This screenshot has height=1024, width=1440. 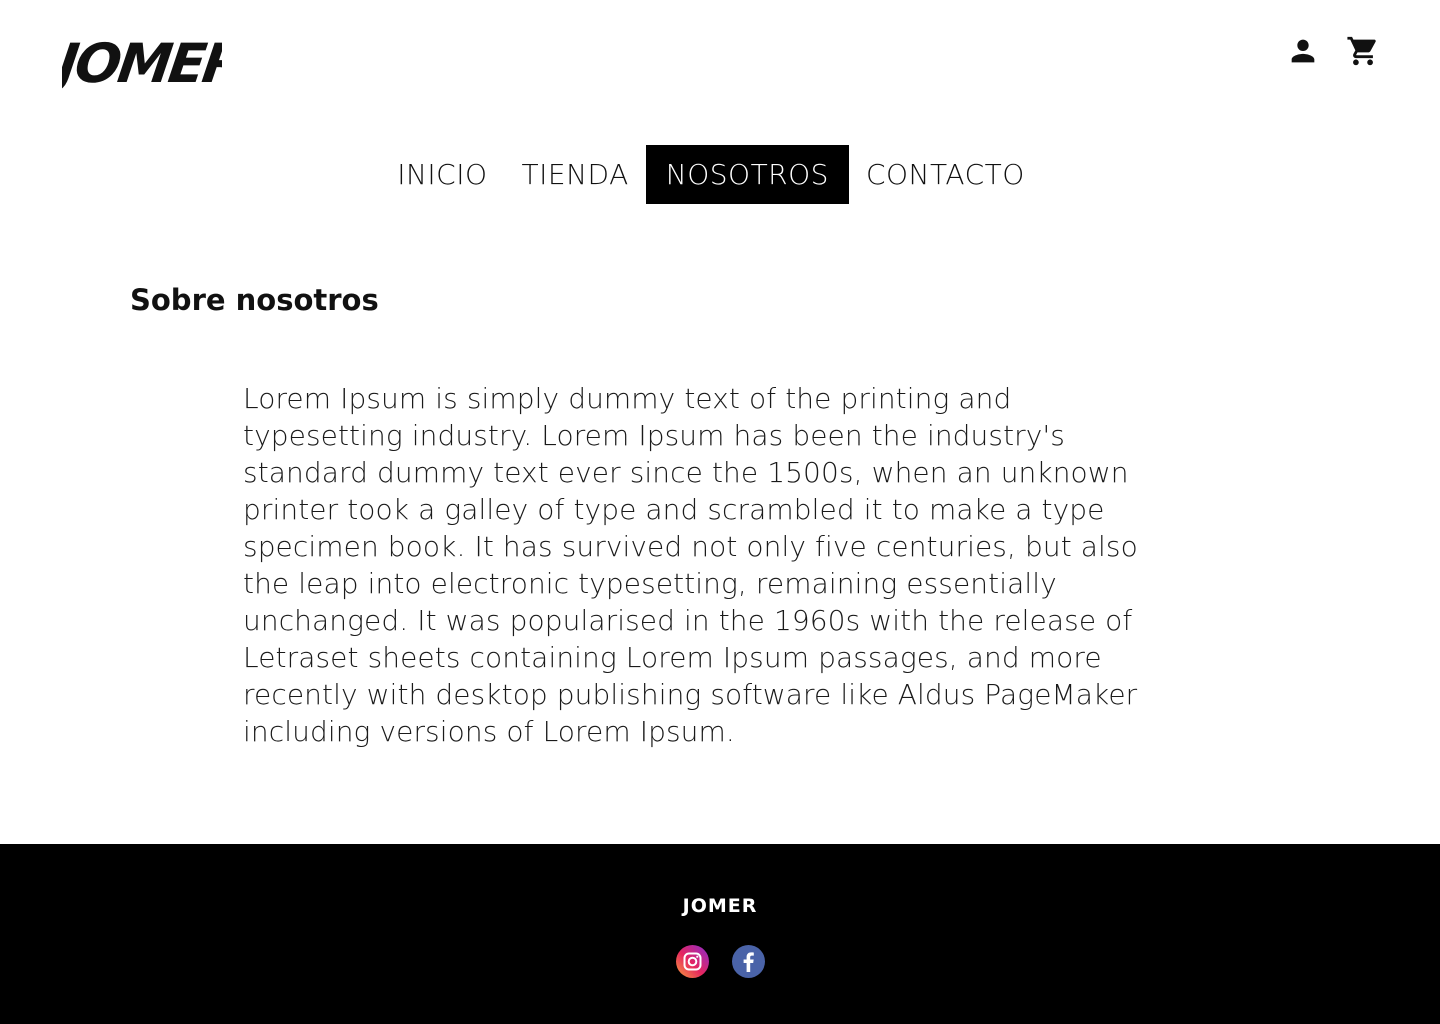 What do you see at coordinates (1363, 51) in the screenshot?
I see `shopping-cart-icon` at bounding box center [1363, 51].